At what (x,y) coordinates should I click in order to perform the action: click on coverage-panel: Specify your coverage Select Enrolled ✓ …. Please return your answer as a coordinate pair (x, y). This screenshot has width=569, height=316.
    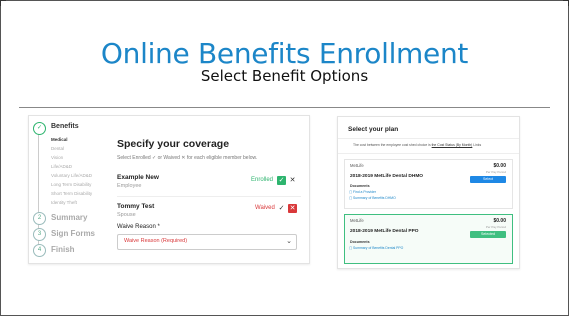
    Looking at the image, I should click on (205, 193).